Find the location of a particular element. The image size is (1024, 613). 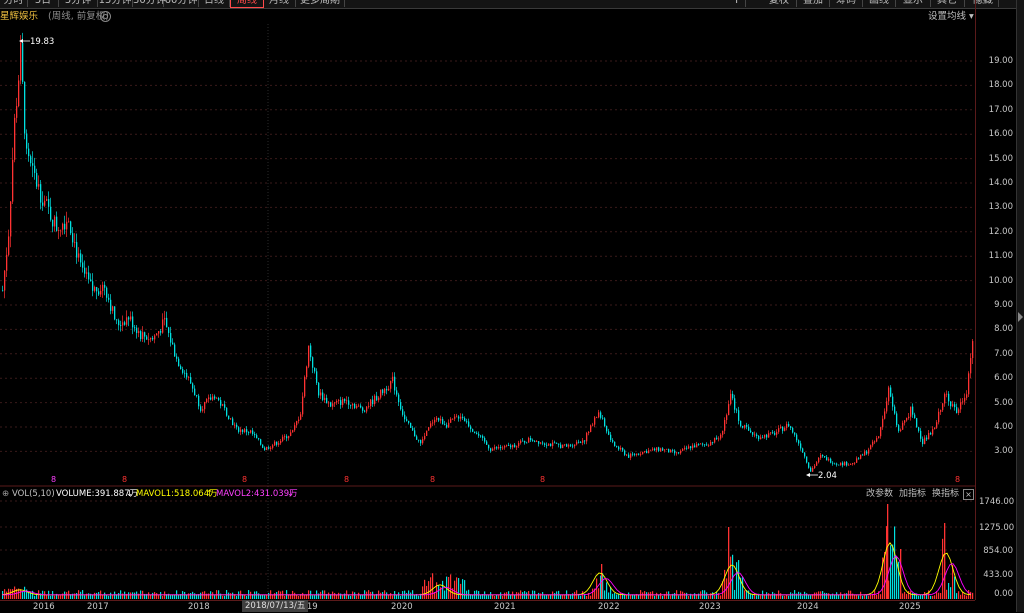

event-marker: 8 is located at coordinates (53, 479).